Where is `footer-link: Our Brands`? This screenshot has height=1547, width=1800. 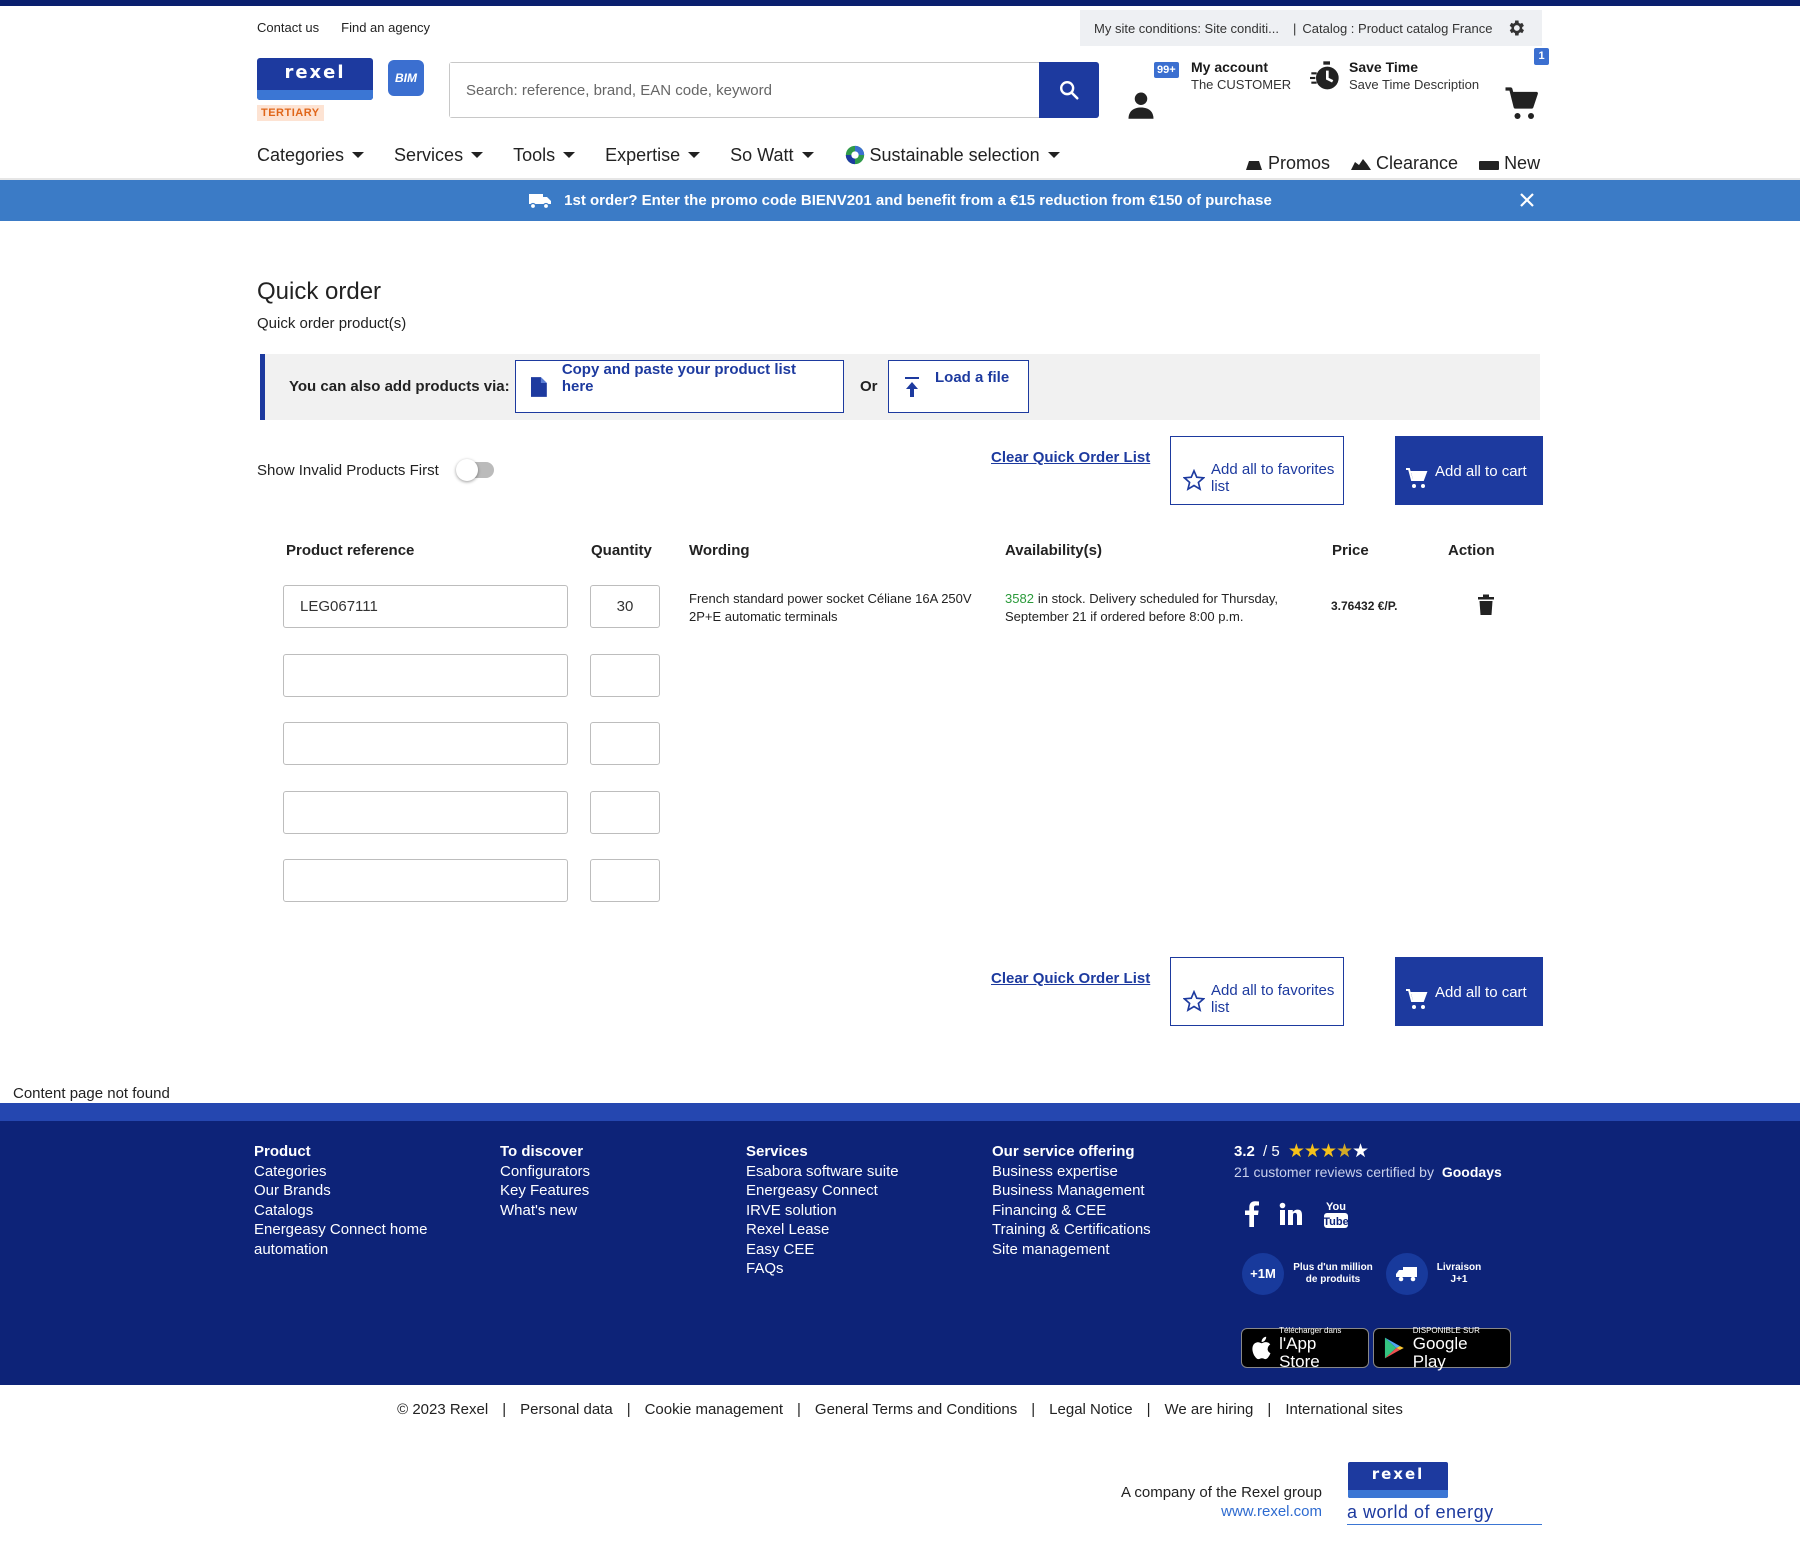 footer-link: Our Brands is located at coordinates (354, 1191).